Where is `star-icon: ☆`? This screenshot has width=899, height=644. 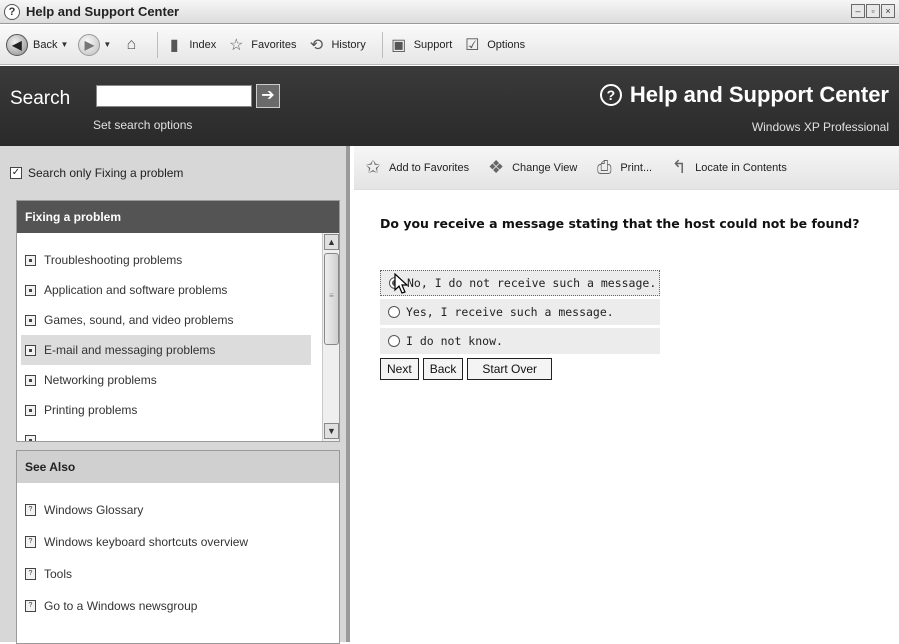 star-icon: ☆ is located at coordinates (236, 45).